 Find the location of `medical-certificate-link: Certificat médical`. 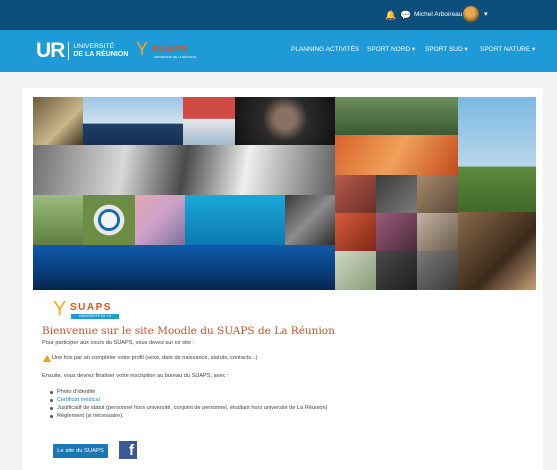

medical-certificate-link: Certificat médical is located at coordinates (78, 400).